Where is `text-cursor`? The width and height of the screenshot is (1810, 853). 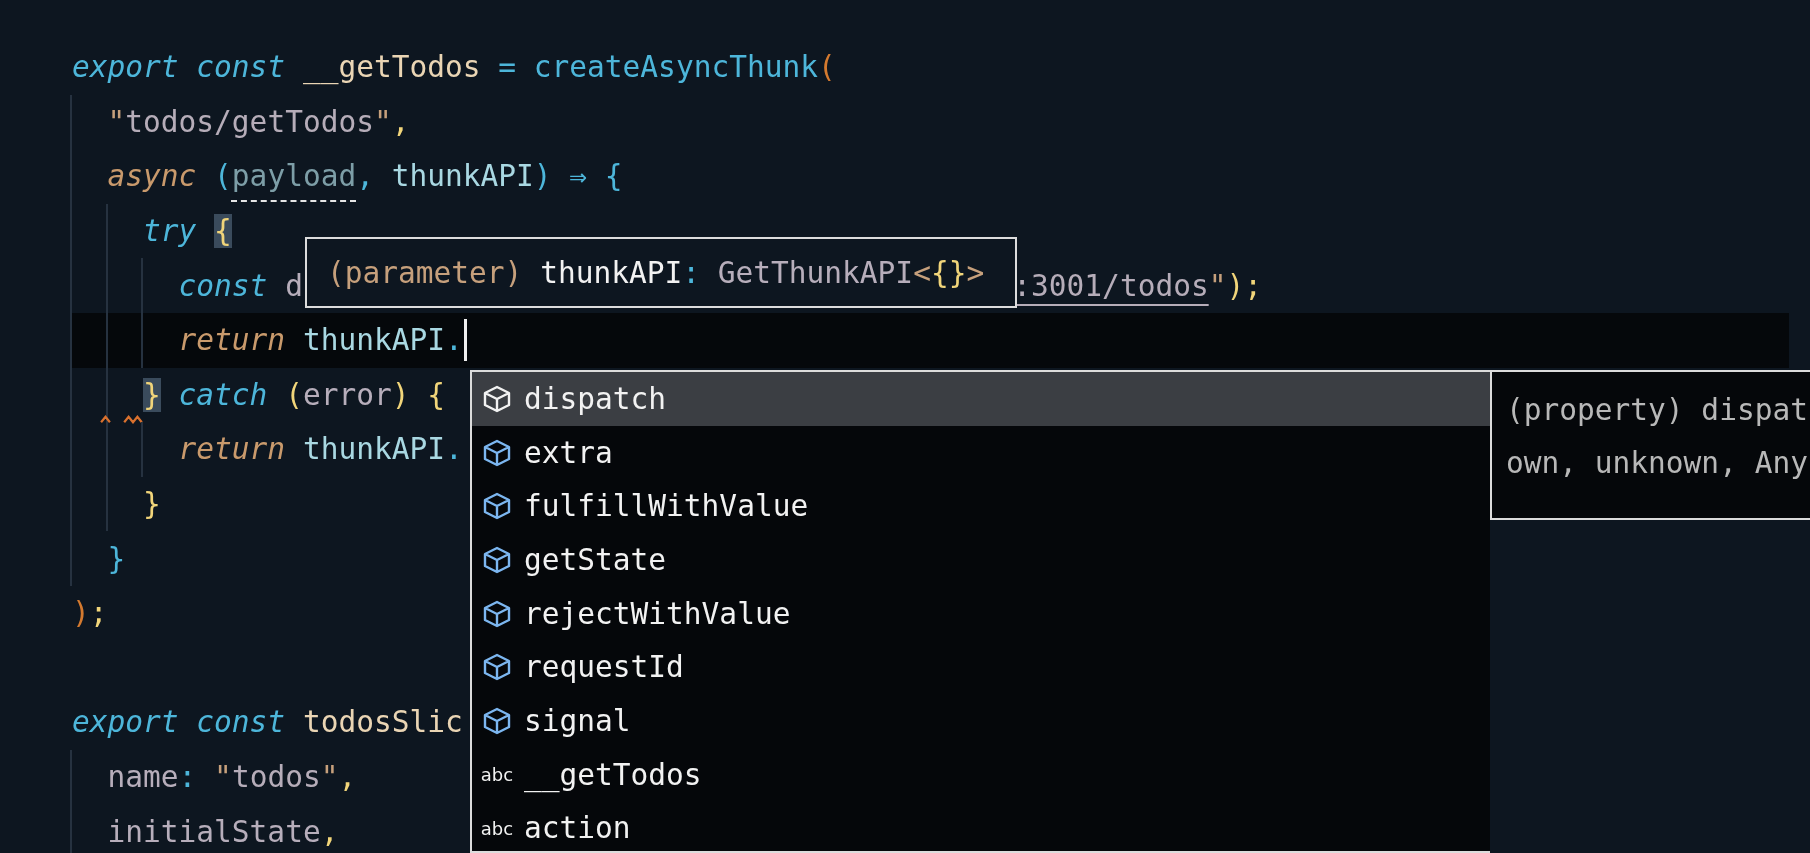 text-cursor is located at coordinates (465, 340).